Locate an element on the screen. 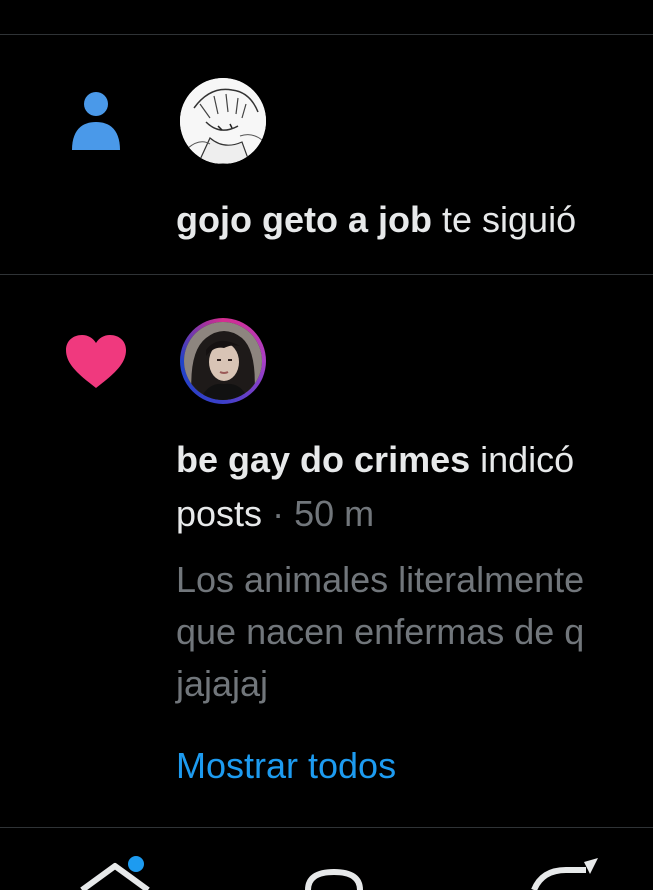  heart-icon is located at coordinates (96, 361).